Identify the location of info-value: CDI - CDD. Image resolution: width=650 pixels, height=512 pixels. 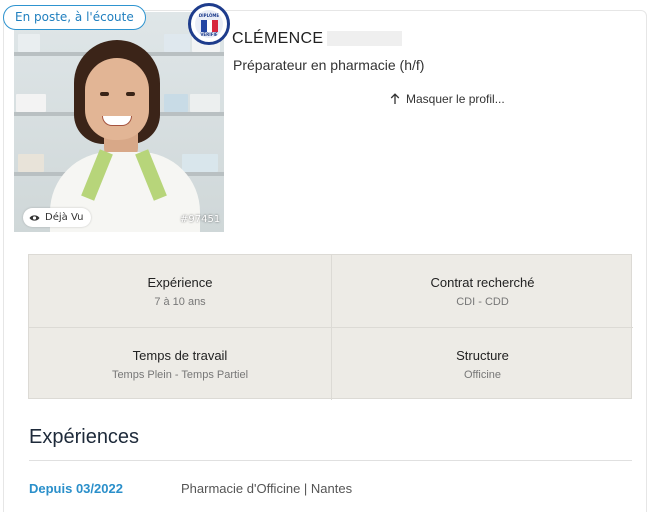
(482, 301).